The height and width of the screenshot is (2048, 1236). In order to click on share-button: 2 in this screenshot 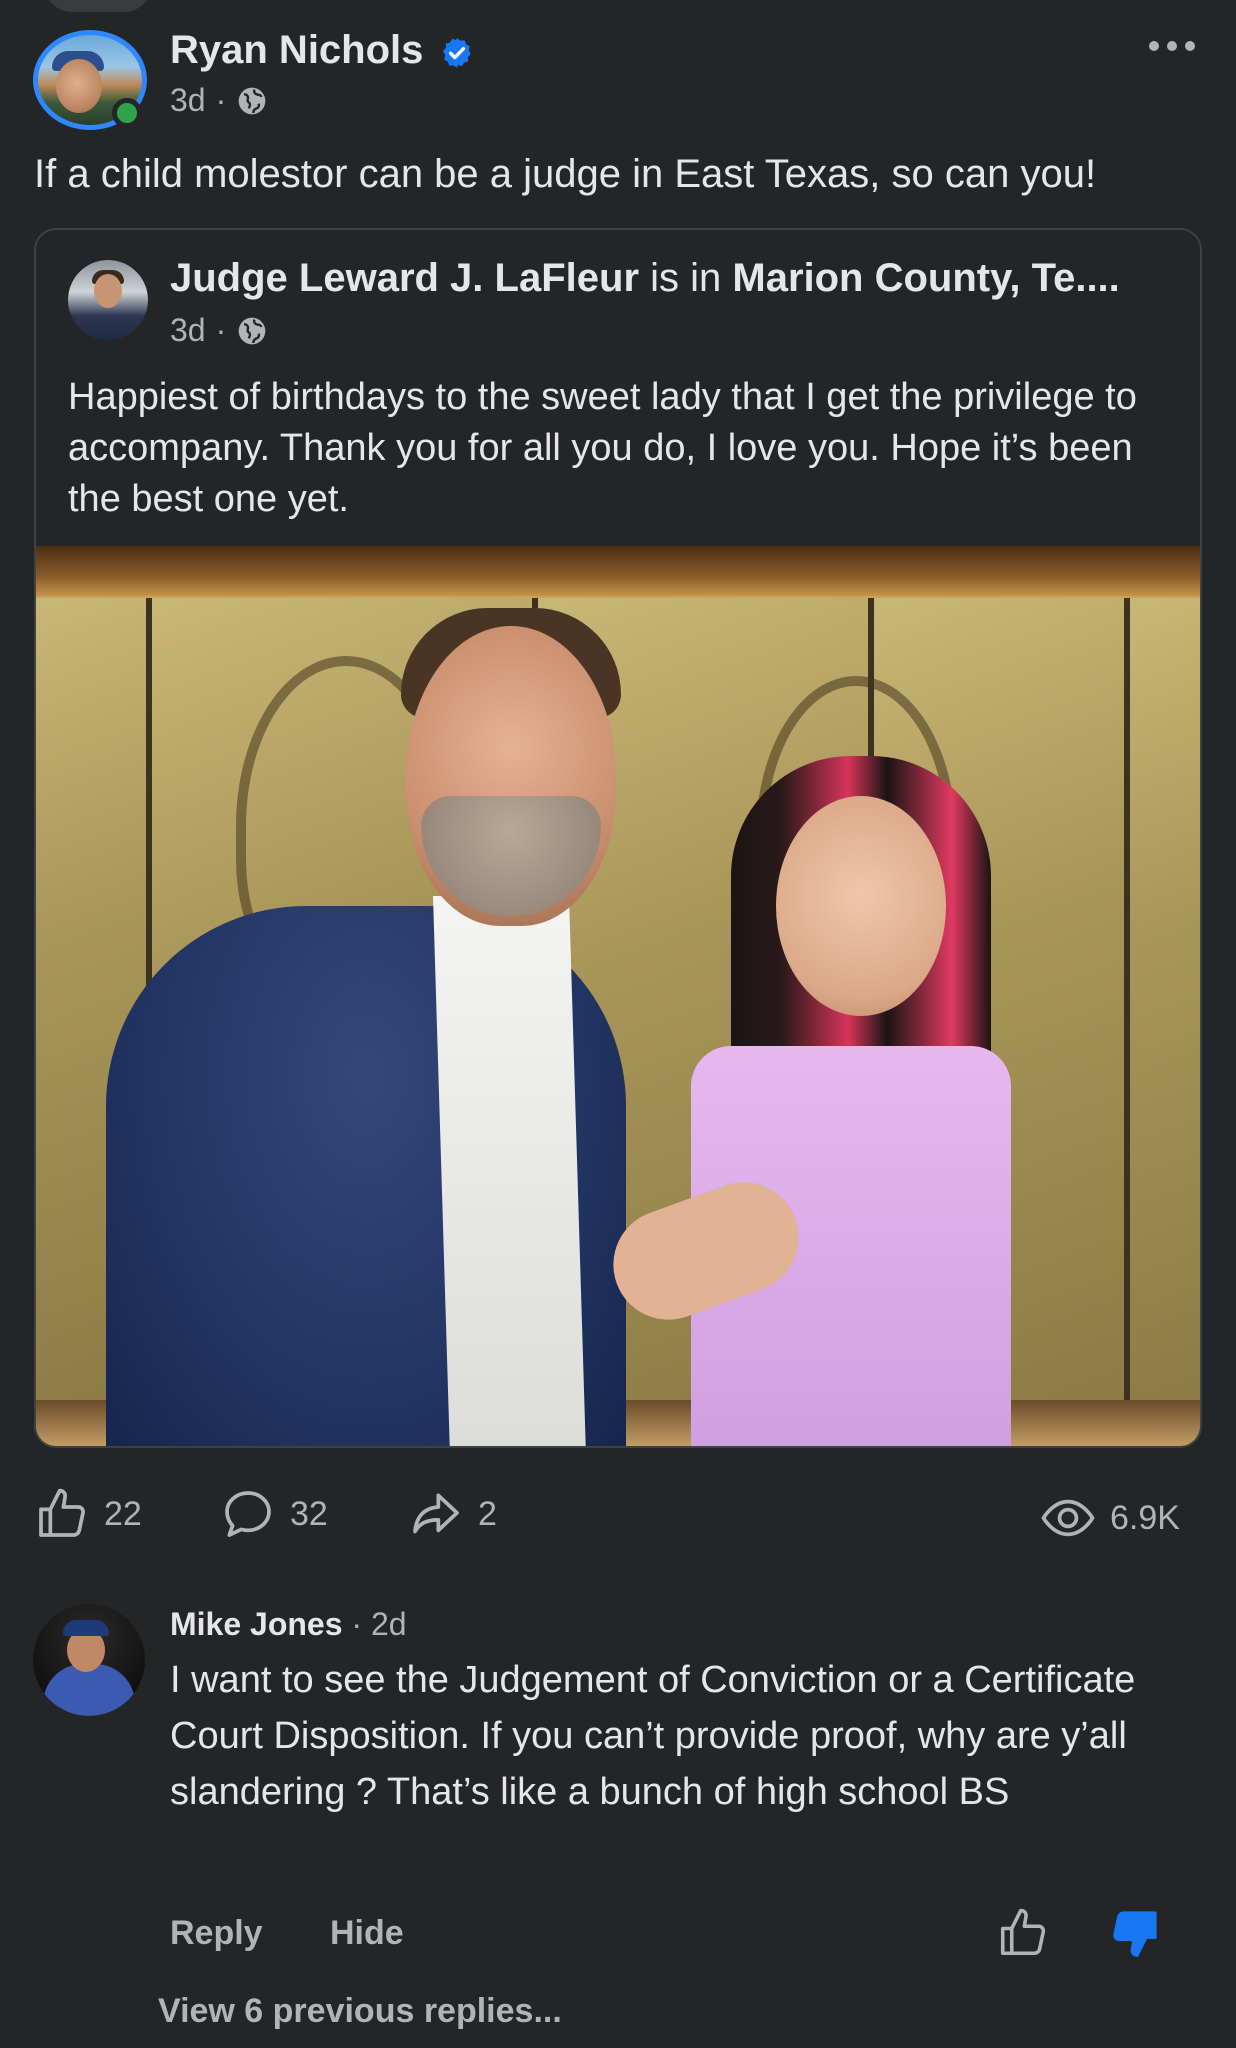, I will do `click(452, 1514)`.